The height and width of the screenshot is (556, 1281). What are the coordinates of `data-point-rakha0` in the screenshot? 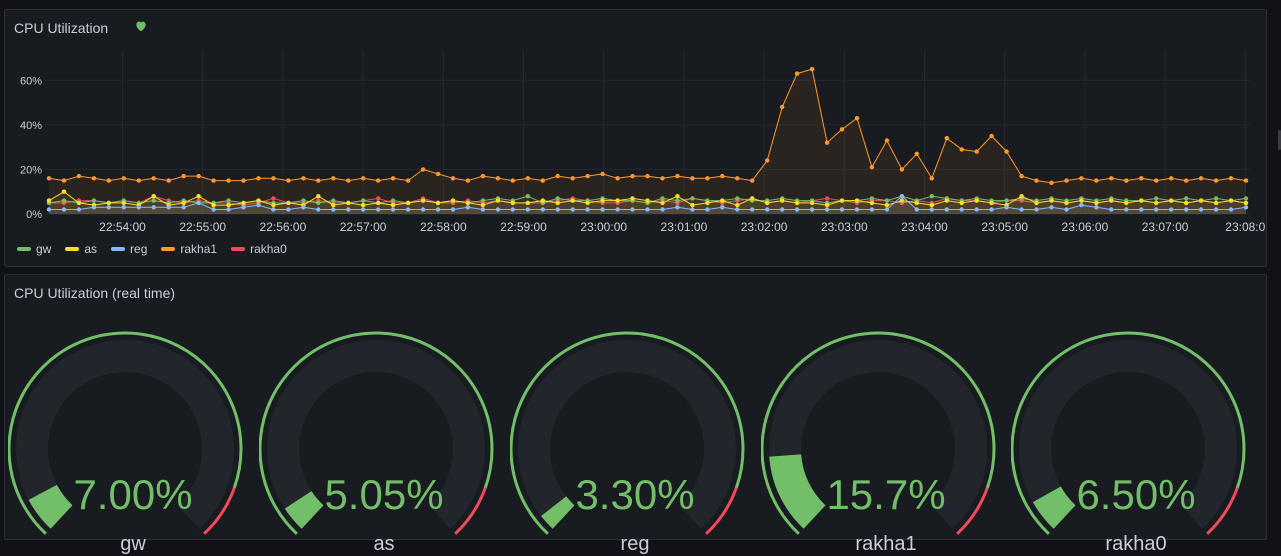 It's located at (378, 198).